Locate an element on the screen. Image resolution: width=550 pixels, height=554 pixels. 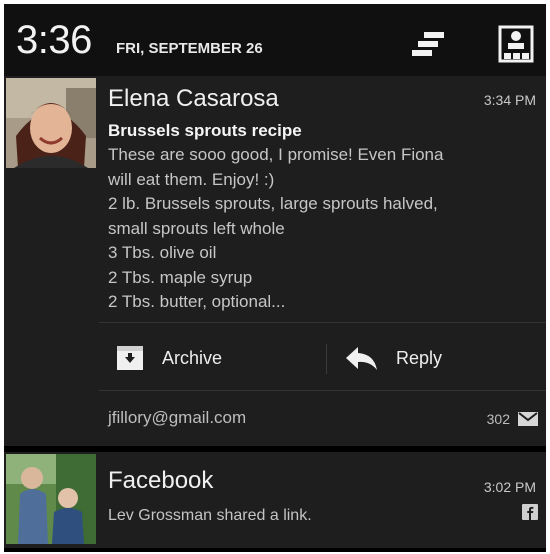
reply-label: Reply is located at coordinates (419, 357).